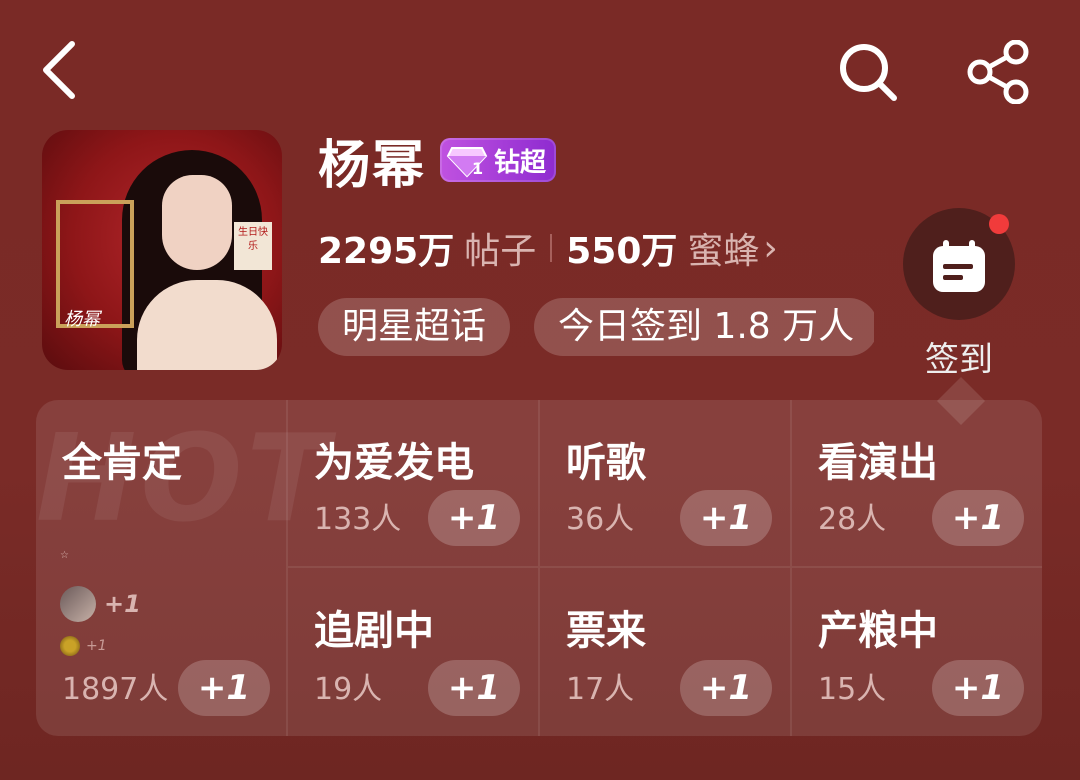  Describe the element at coordinates (551, 248) in the screenshot. I see `stats-divider` at that location.